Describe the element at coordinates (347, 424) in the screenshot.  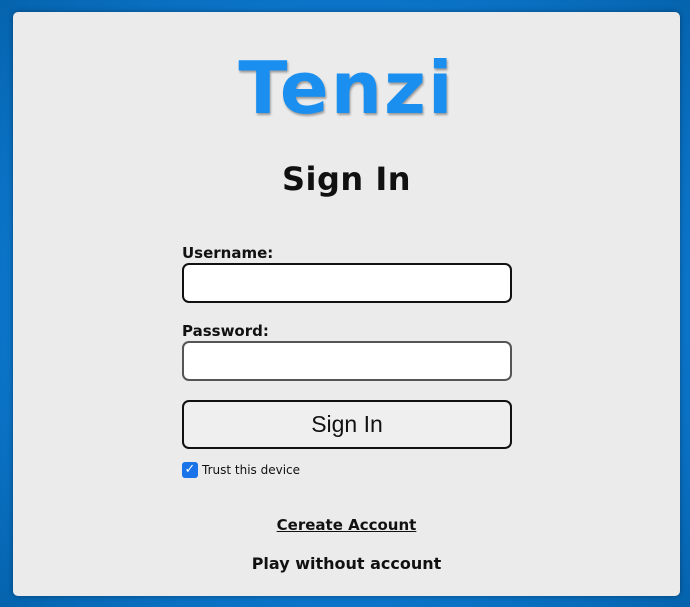
I see `signin-button: Sign In` at that location.